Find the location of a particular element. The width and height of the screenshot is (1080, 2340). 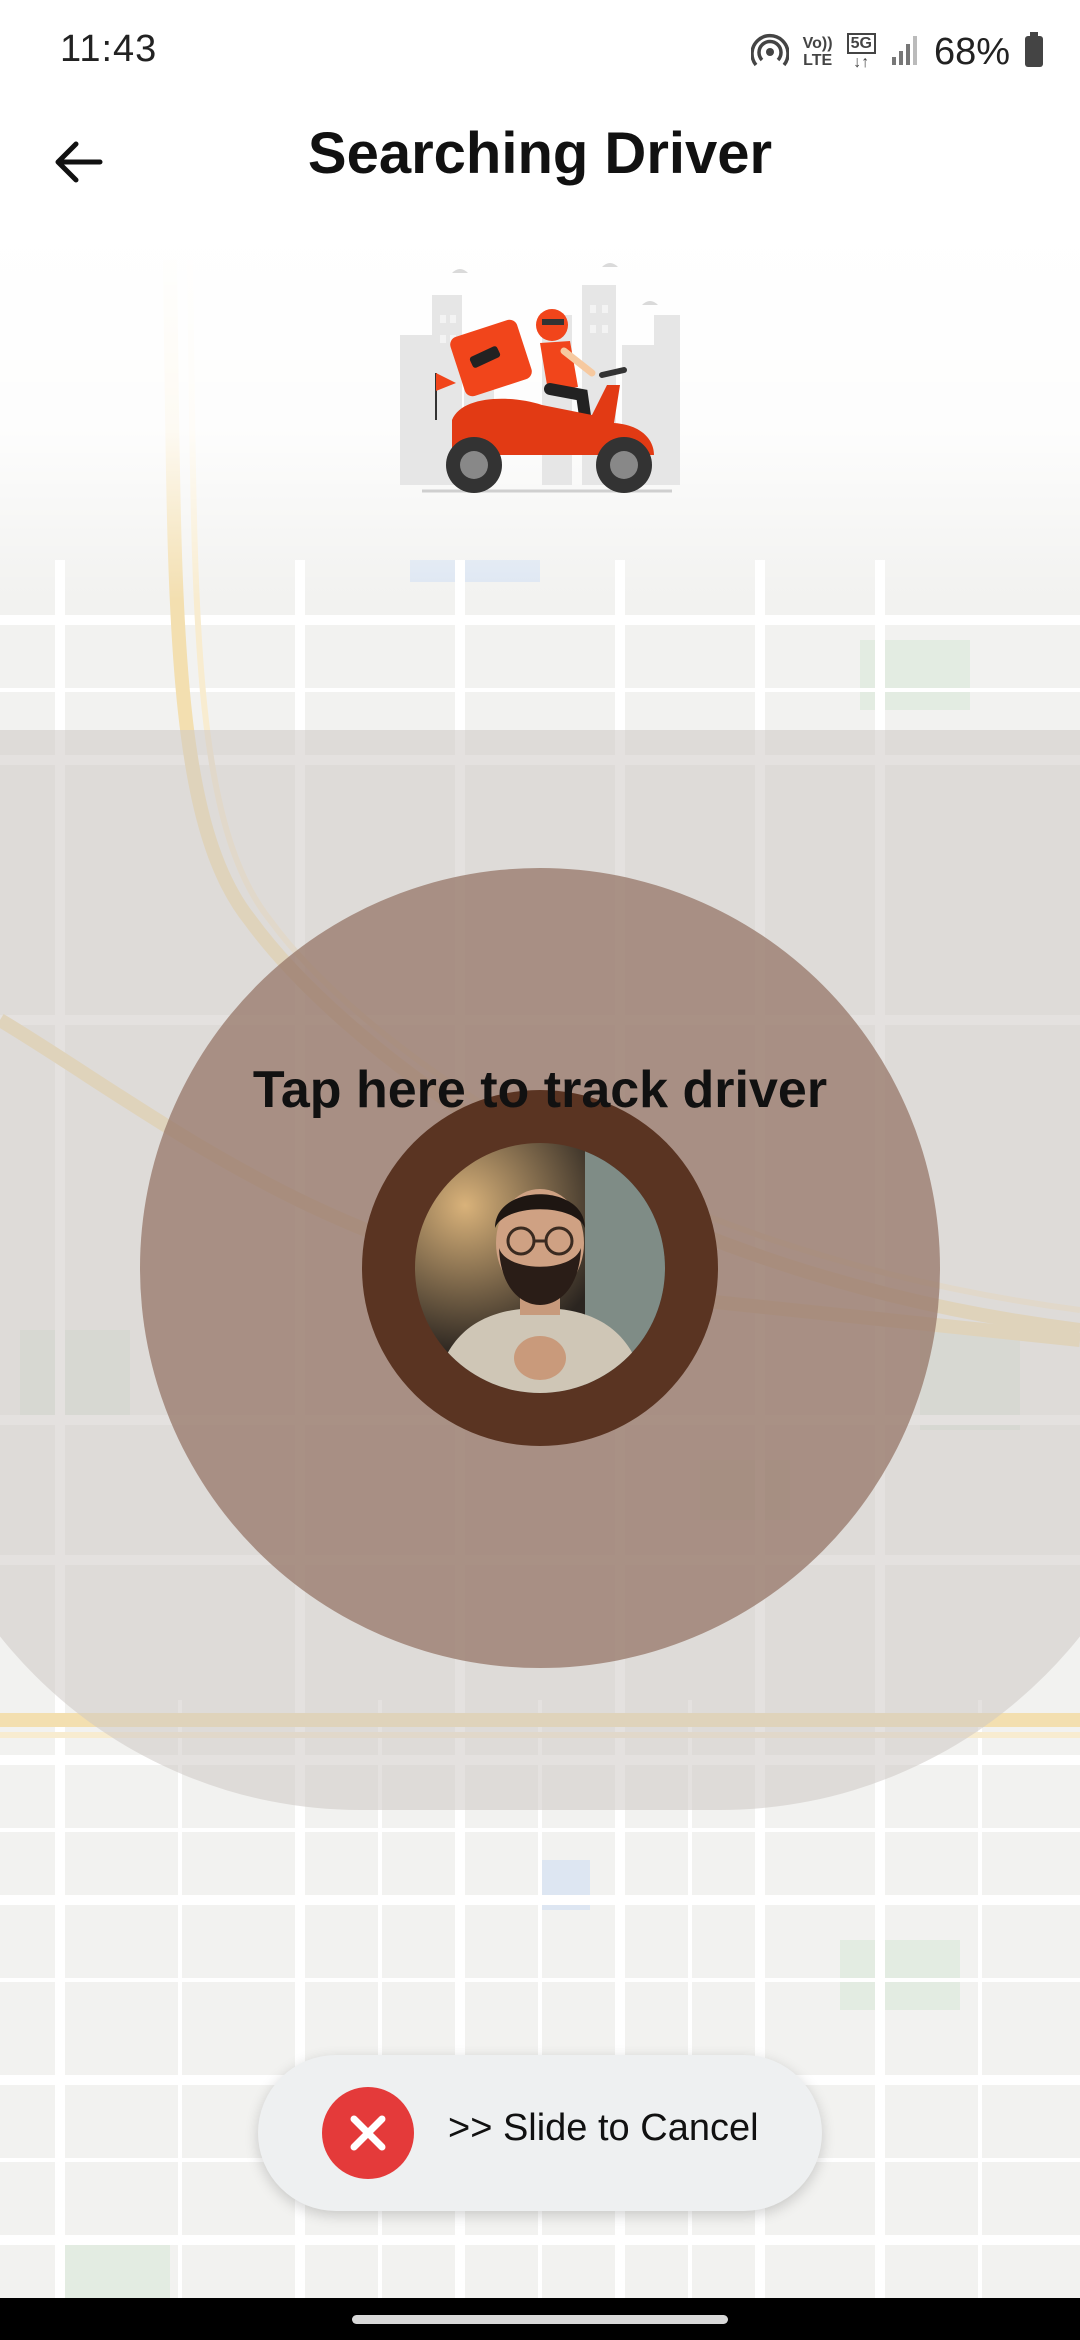

5g-icon: 5G ↓↑ is located at coordinates (861, 52).